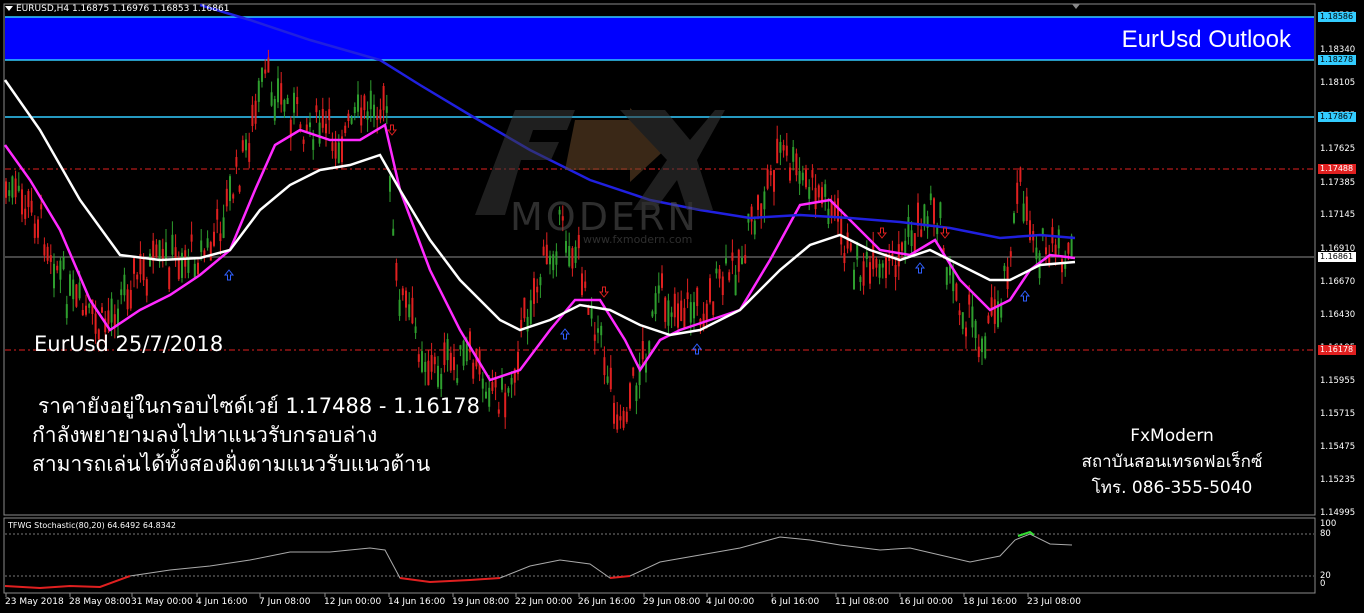  Describe the element at coordinates (92, 525) in the screenshot. I see `stochastic-title: TFWG Stochastic(80,20) 64.6492 64.8342` at that location.